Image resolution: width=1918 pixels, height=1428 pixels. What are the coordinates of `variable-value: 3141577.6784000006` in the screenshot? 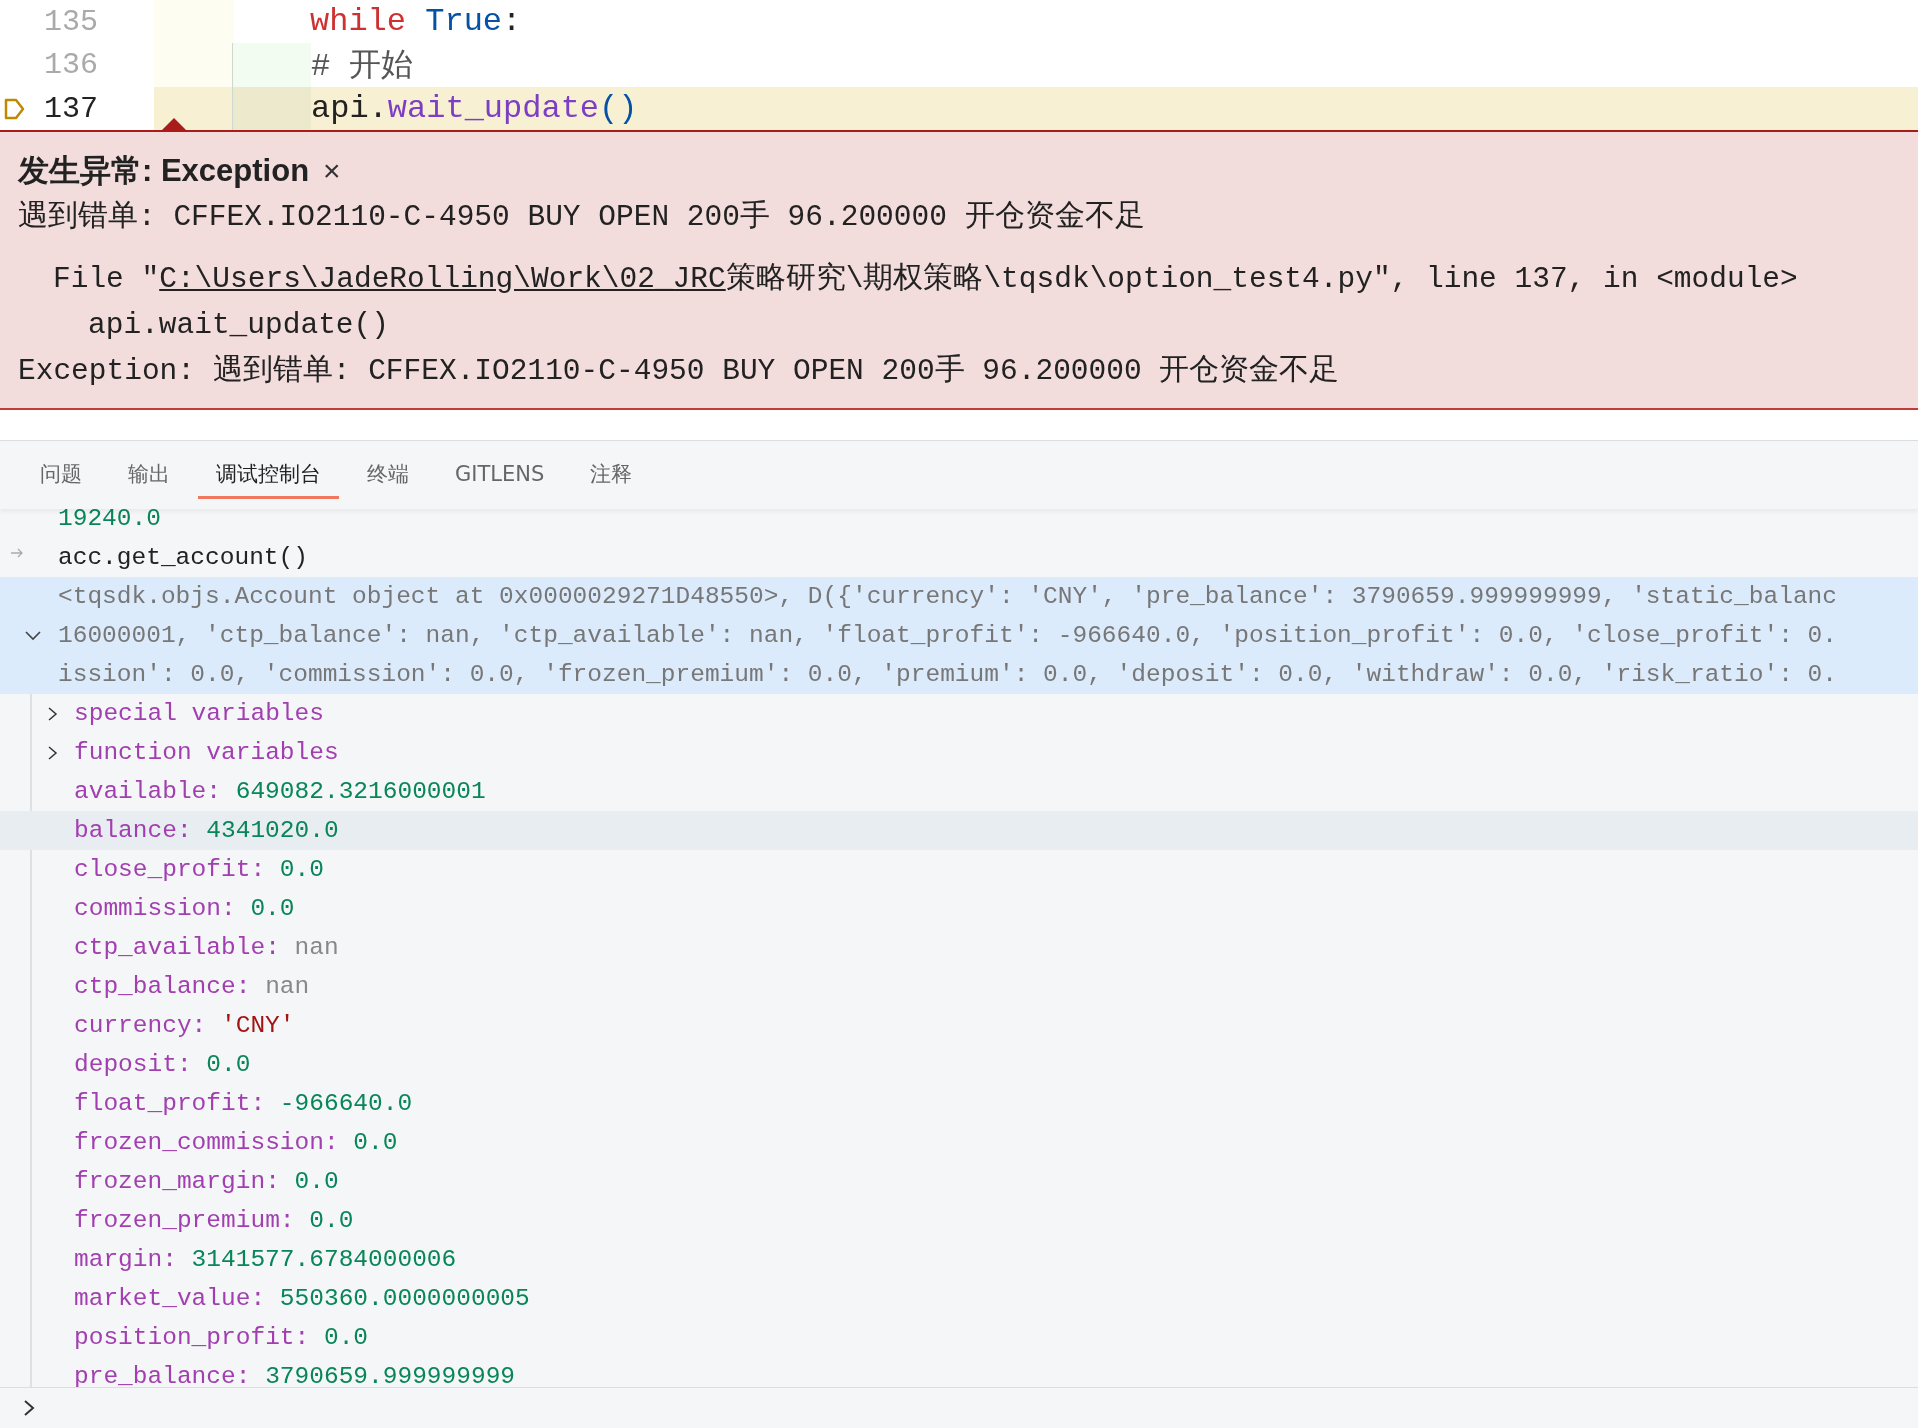 It's located at (324, 1259).